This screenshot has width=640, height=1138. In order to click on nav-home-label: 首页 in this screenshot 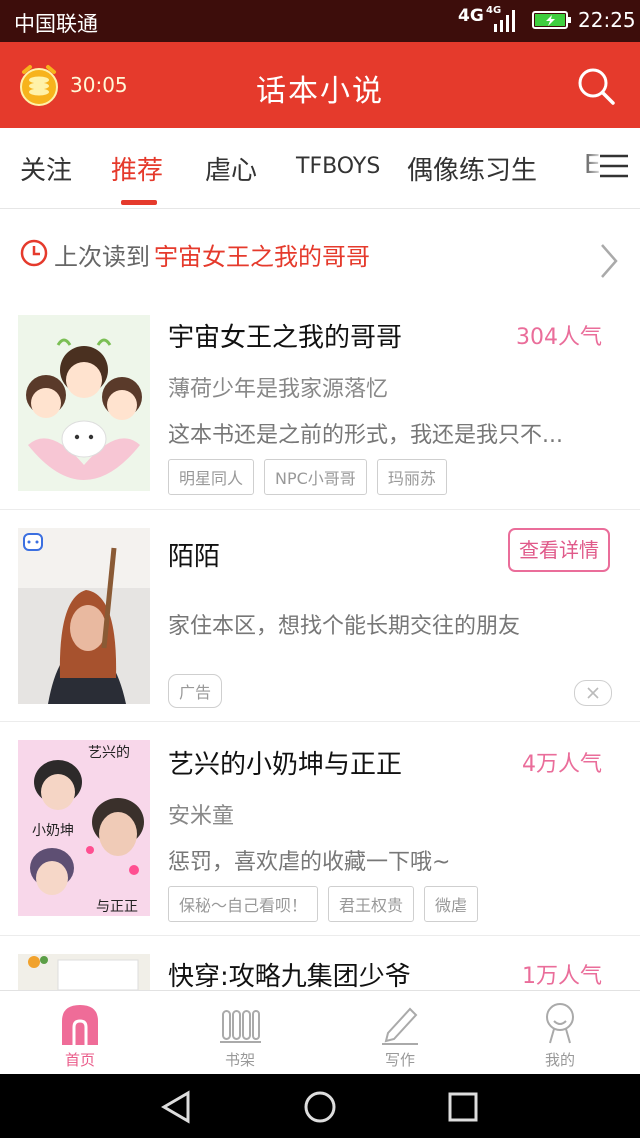, I will do `click(79, 1060)`.